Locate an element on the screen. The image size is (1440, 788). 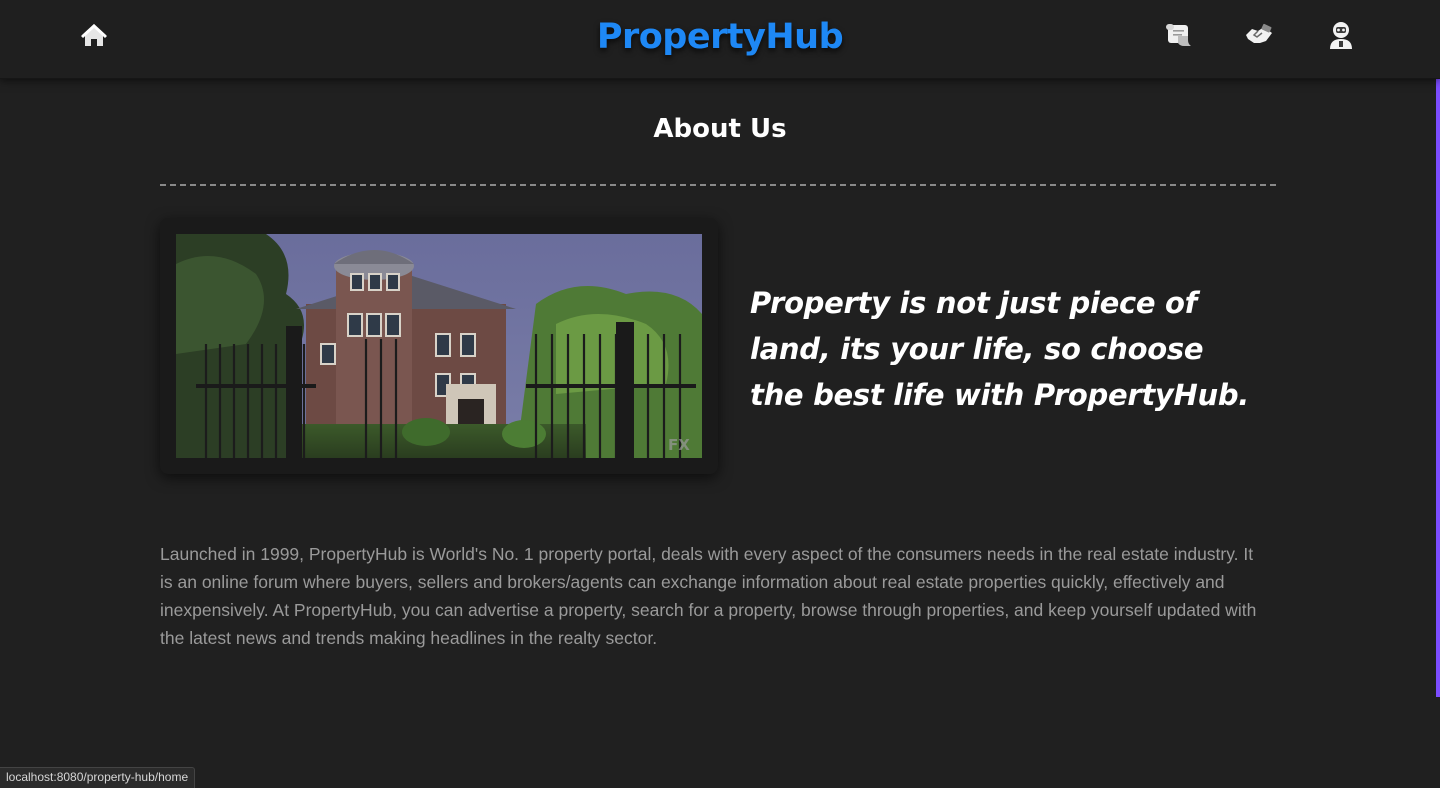
listings-button is located at coordinates (1179, 37).